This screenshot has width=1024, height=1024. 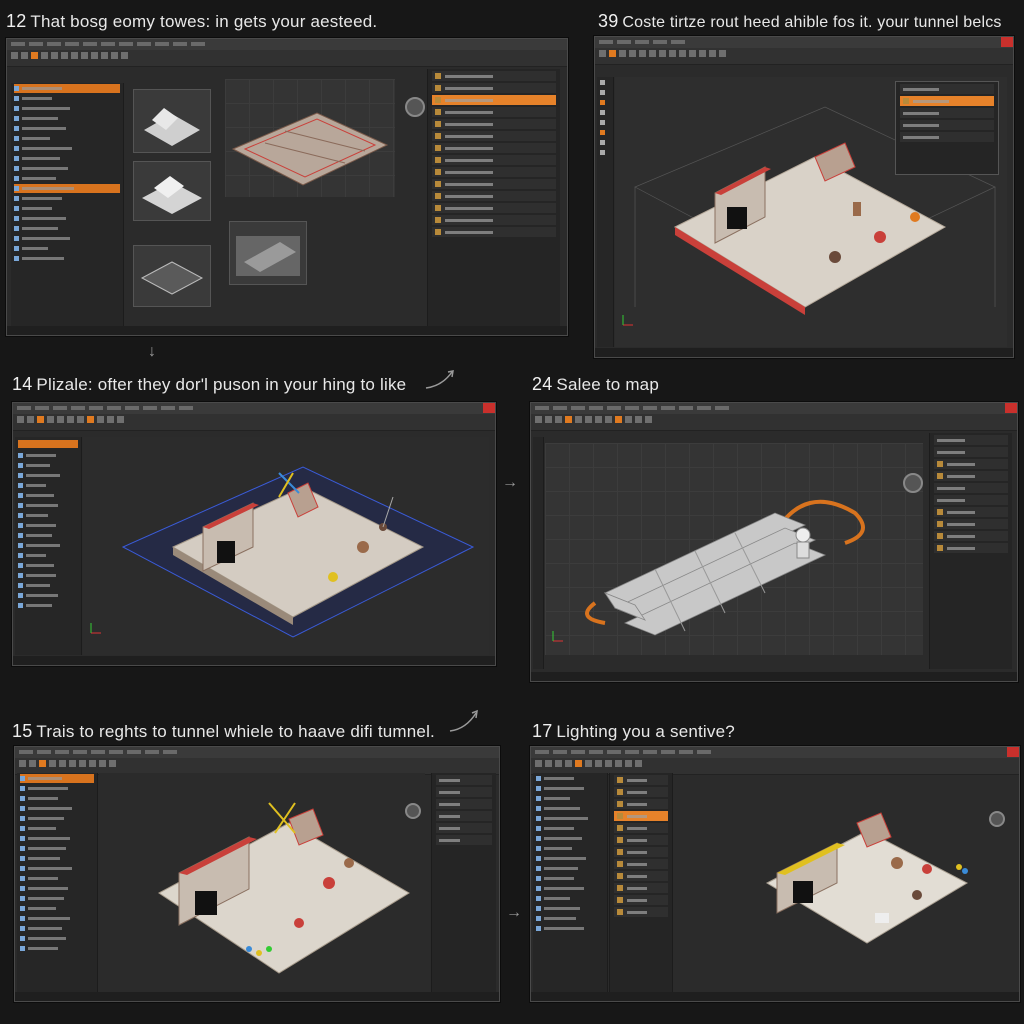 What do you see at coordinates (1011, 408) in the screenshot?
I see `close-icon` at bounding box center [1011, 408].